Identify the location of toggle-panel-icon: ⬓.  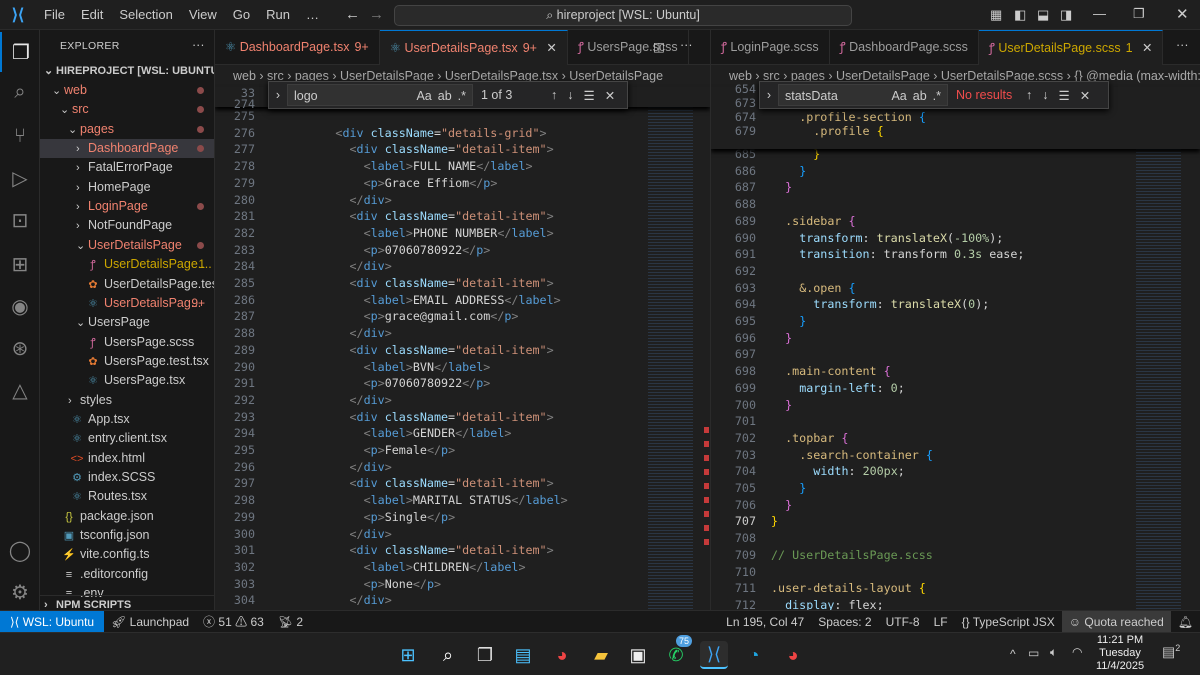
(1043, 15).